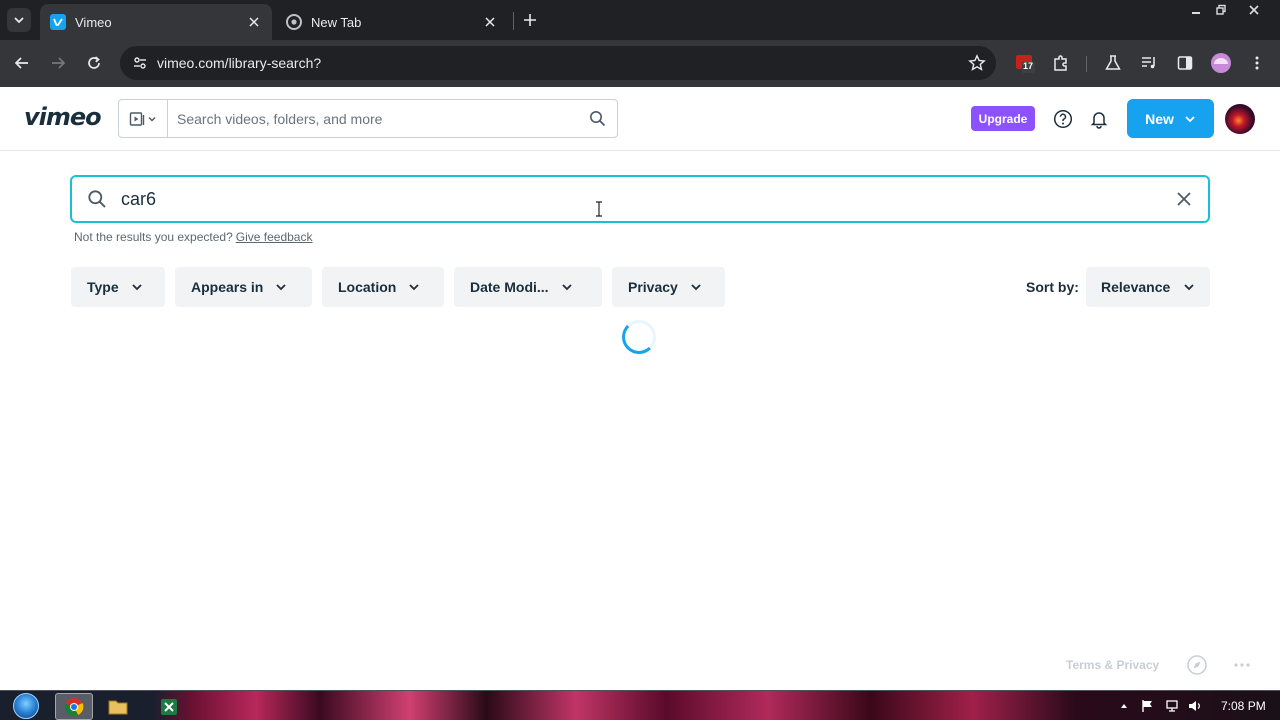  I want to click on taskbar-excel, so click(169, 706).